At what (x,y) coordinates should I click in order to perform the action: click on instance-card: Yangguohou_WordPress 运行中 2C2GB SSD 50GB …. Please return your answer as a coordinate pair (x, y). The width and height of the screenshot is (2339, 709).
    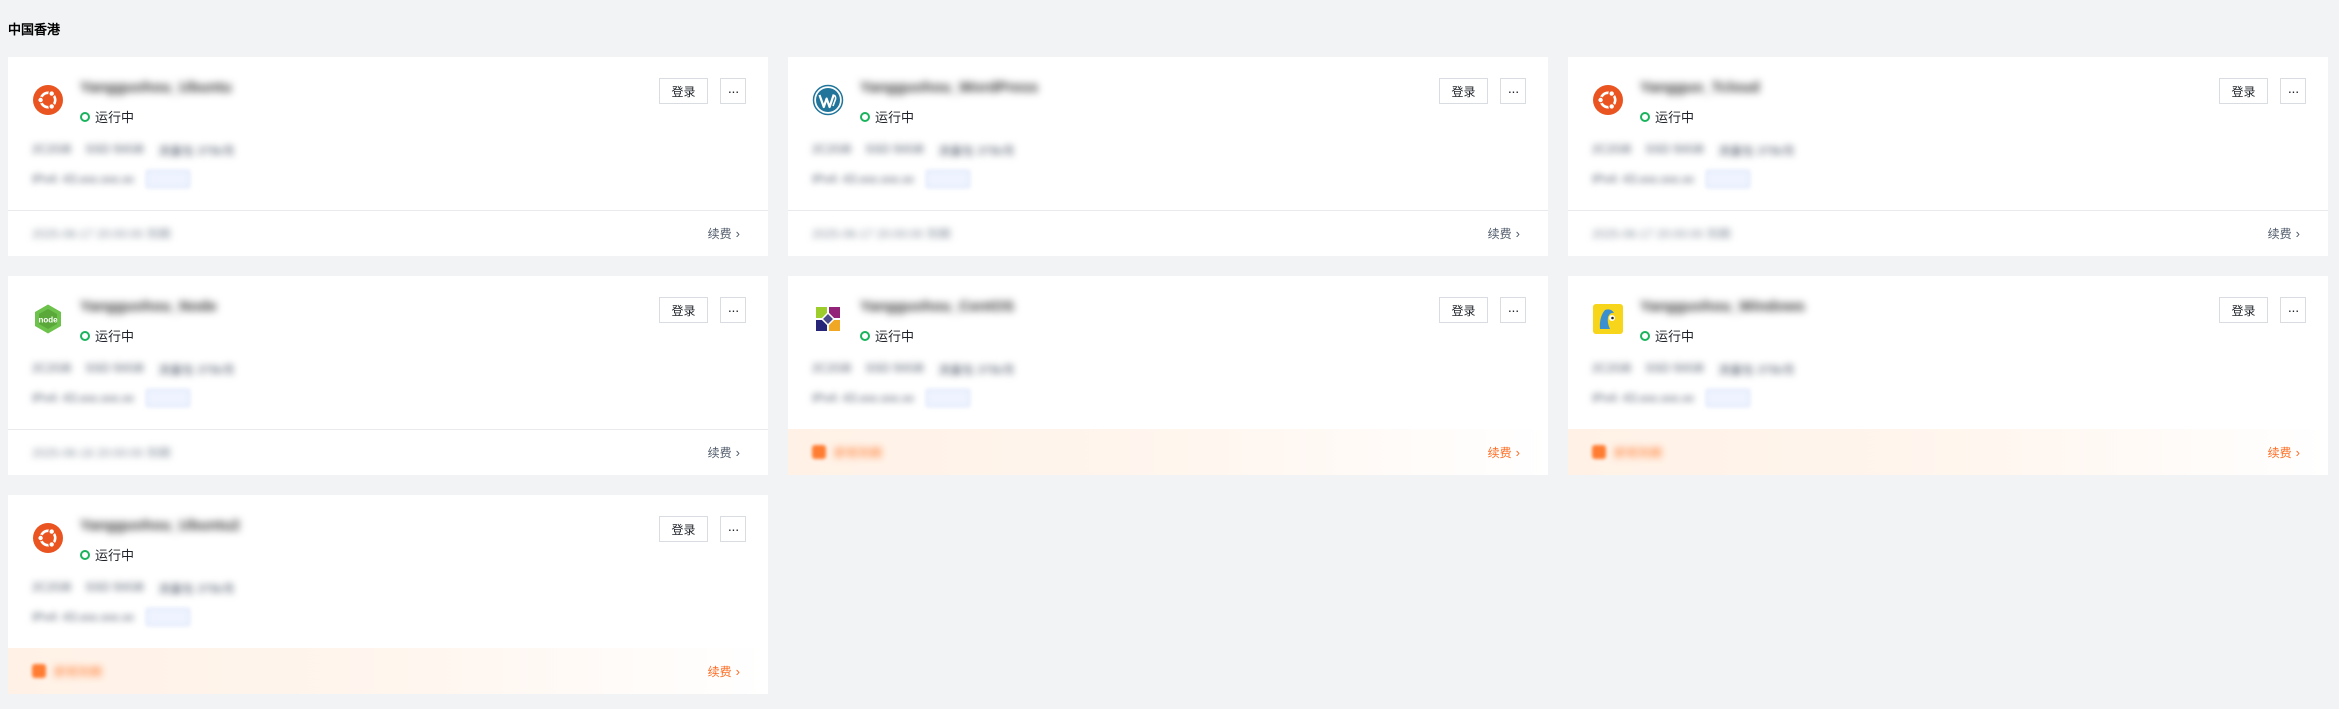
    Looking at the image, I should click on (1168, 156).